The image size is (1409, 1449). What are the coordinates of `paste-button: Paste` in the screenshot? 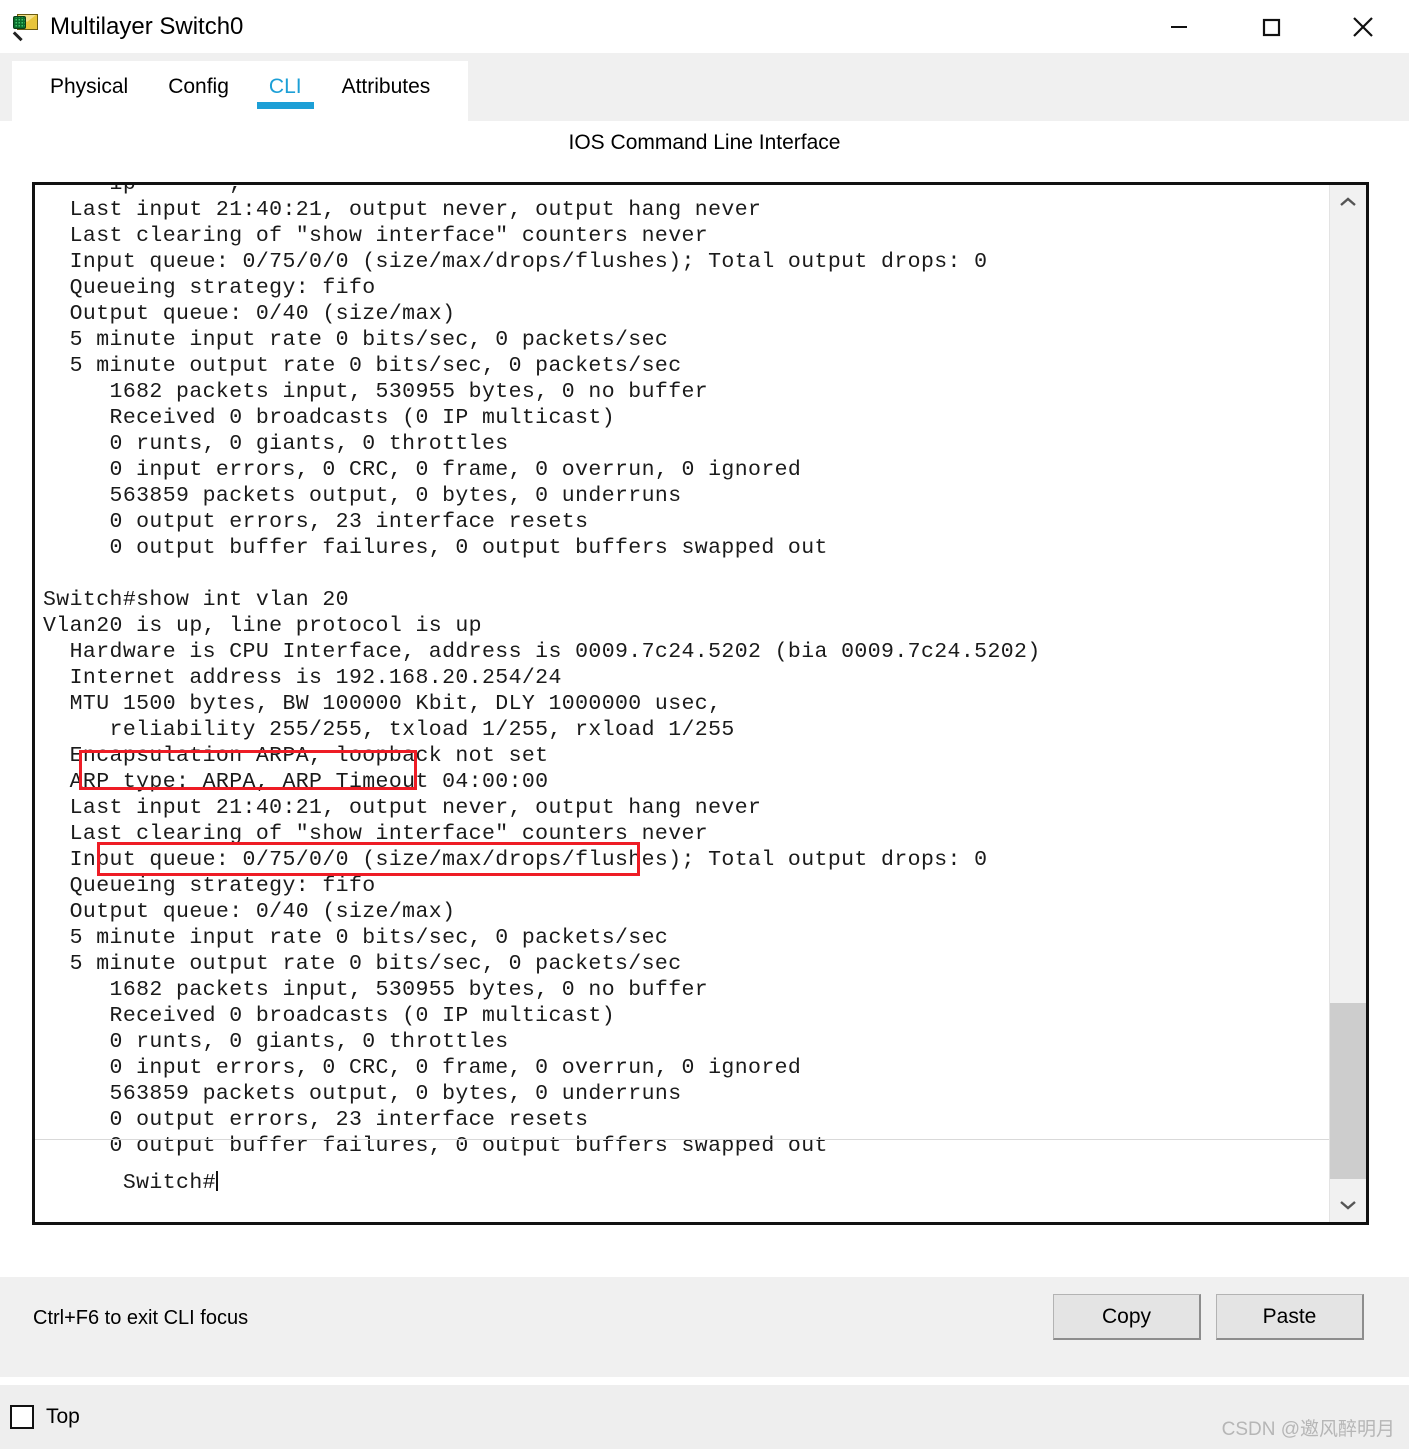 It's located at (1290, 1317).